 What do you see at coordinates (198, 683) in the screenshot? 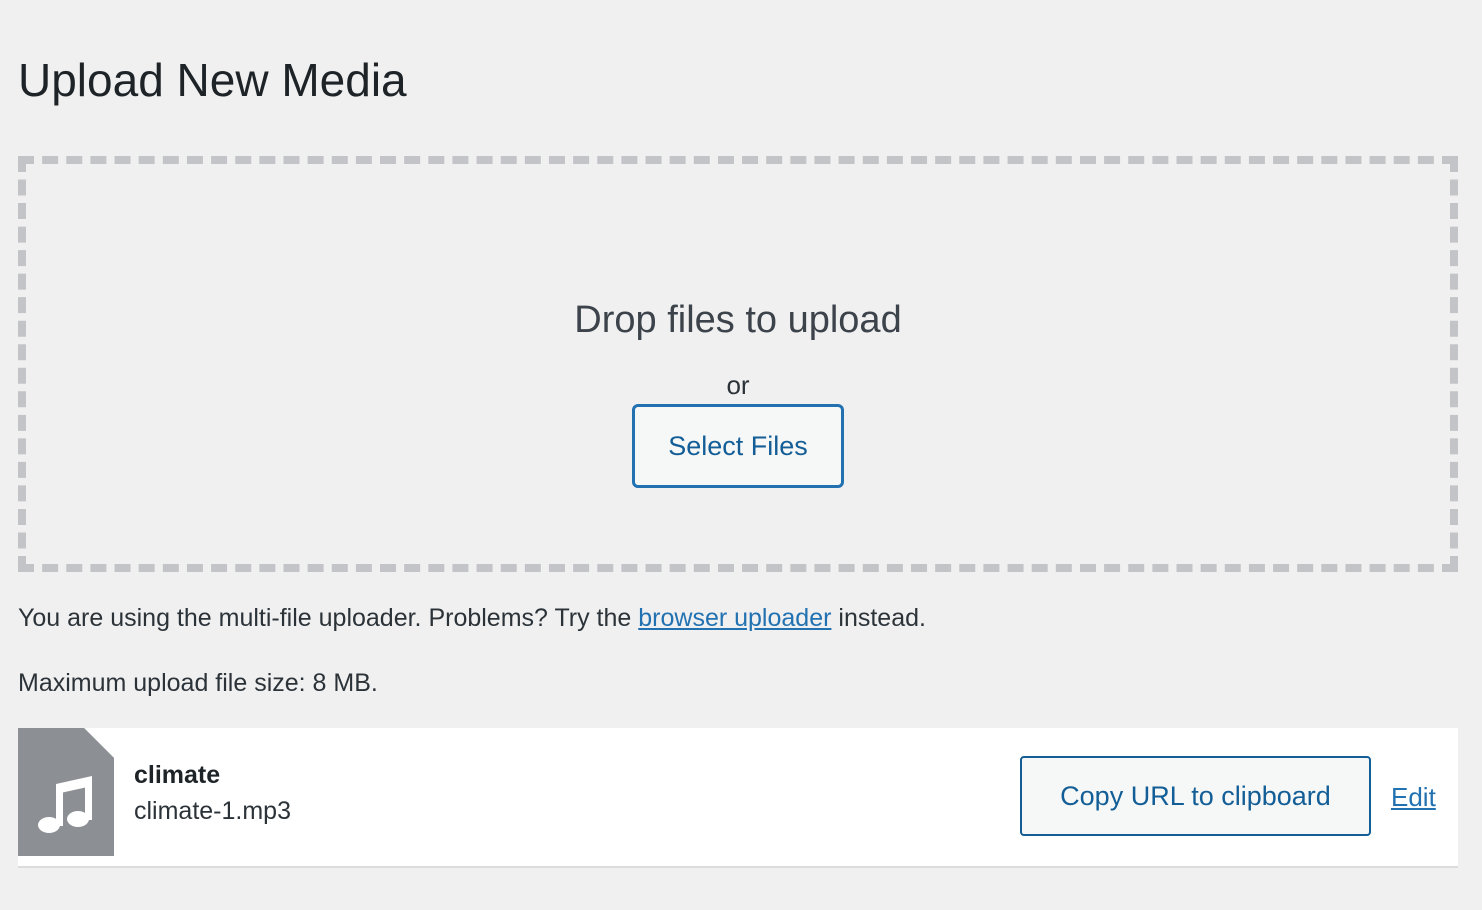
I see `max-upload-size: Maximum upload file size: 8 MB.` at bounding box center [198, 683].